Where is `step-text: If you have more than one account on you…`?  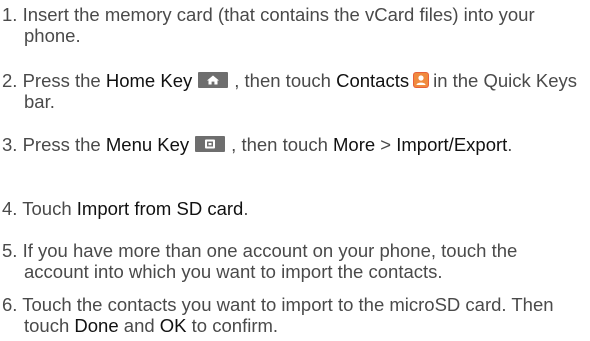 step-text: If you have more than one account on you… is located at coordinates (270, 261).